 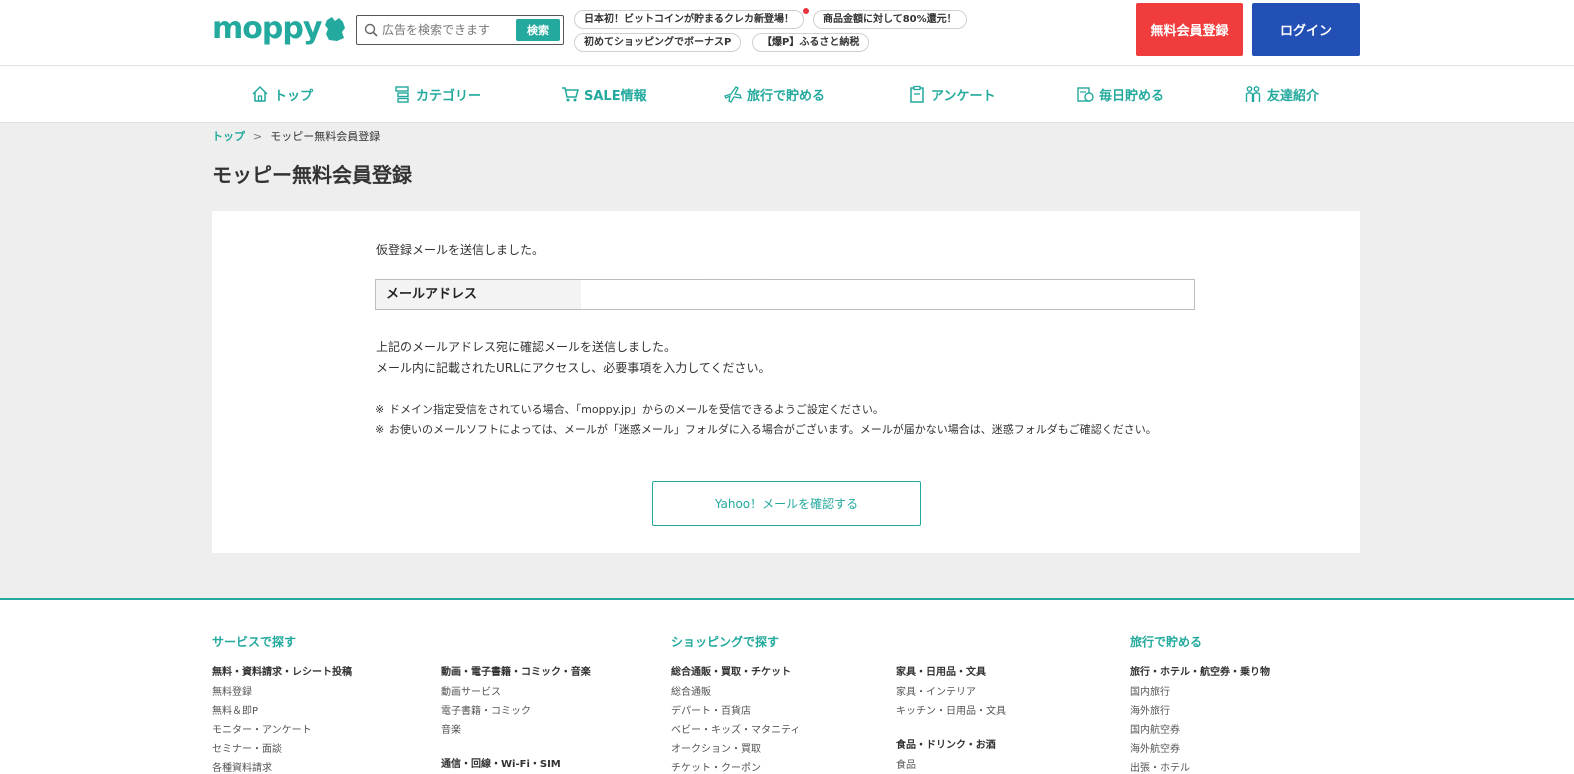 What do you see at coordinates (312, 175) in the screenshot?
I see `page-title: モッピー無料会員登録` at bounding box center [312, 175].